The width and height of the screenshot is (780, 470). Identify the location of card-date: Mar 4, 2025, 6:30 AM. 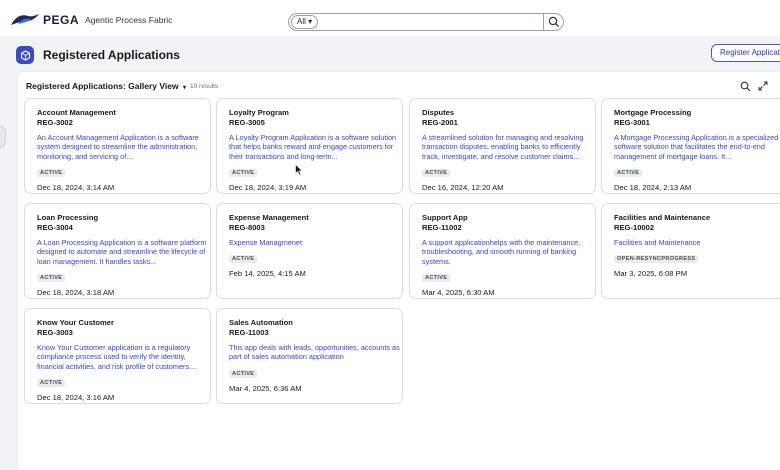
(458, 293).